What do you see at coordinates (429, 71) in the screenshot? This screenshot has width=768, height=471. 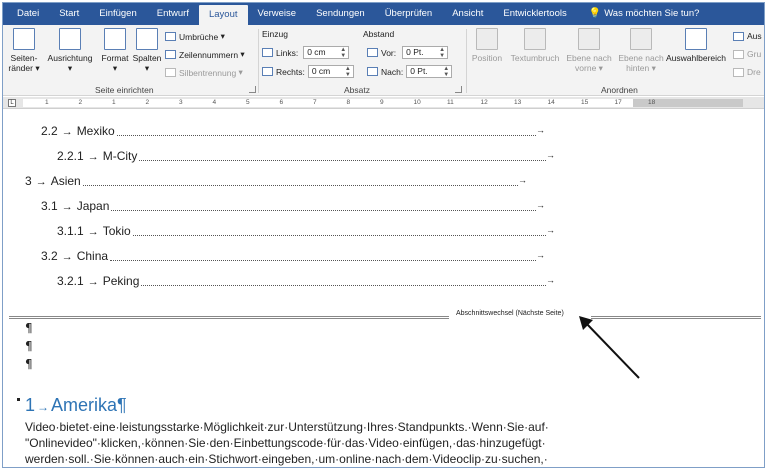 I see `spacing-after-input: 0 Pt. ▲ ▼` at bounding box center [429, 71].